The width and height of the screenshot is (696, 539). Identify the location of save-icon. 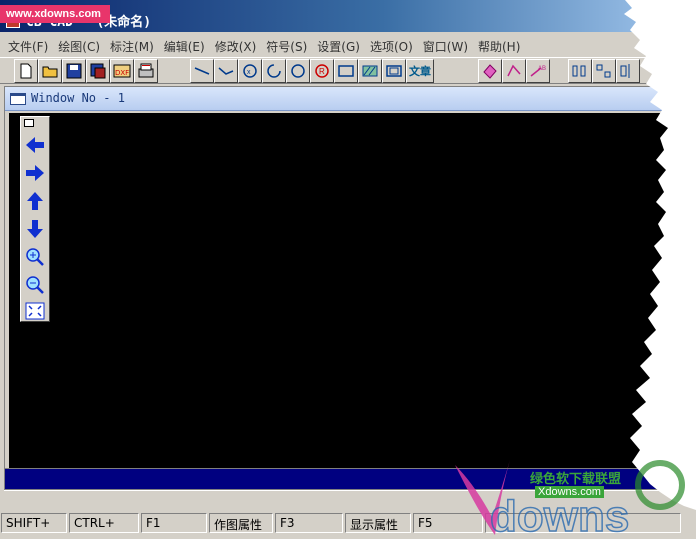
(74, 71).